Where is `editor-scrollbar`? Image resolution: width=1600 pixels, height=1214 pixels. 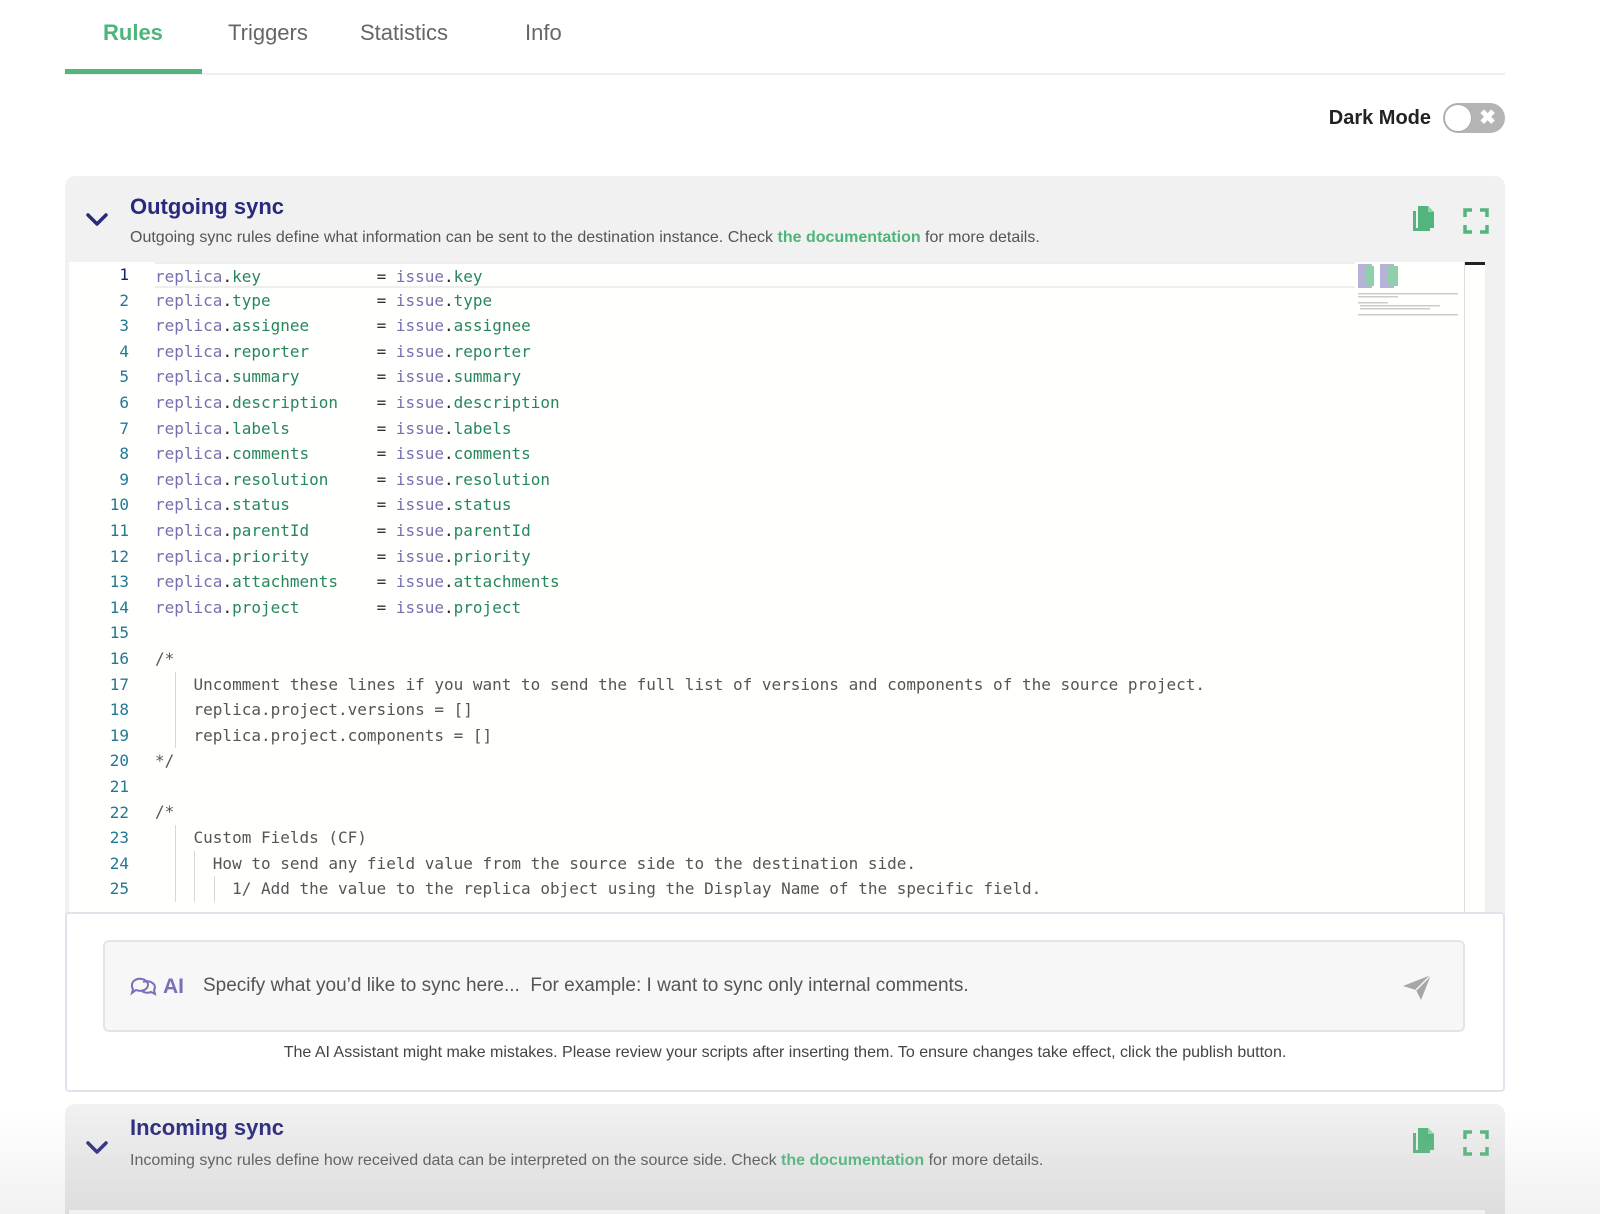
editor-scrollbar is located at coordinates (1474, 588).